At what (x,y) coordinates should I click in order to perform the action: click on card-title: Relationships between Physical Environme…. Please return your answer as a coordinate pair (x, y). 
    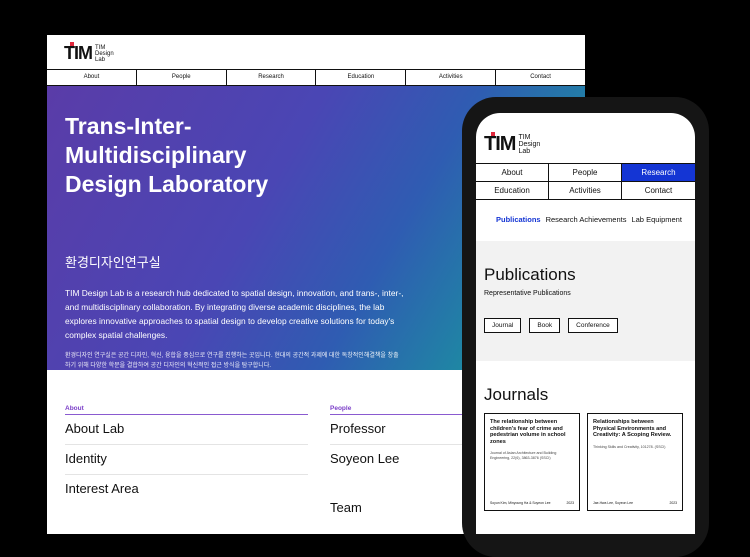
    Looking at the image, I should click on (632, 429).